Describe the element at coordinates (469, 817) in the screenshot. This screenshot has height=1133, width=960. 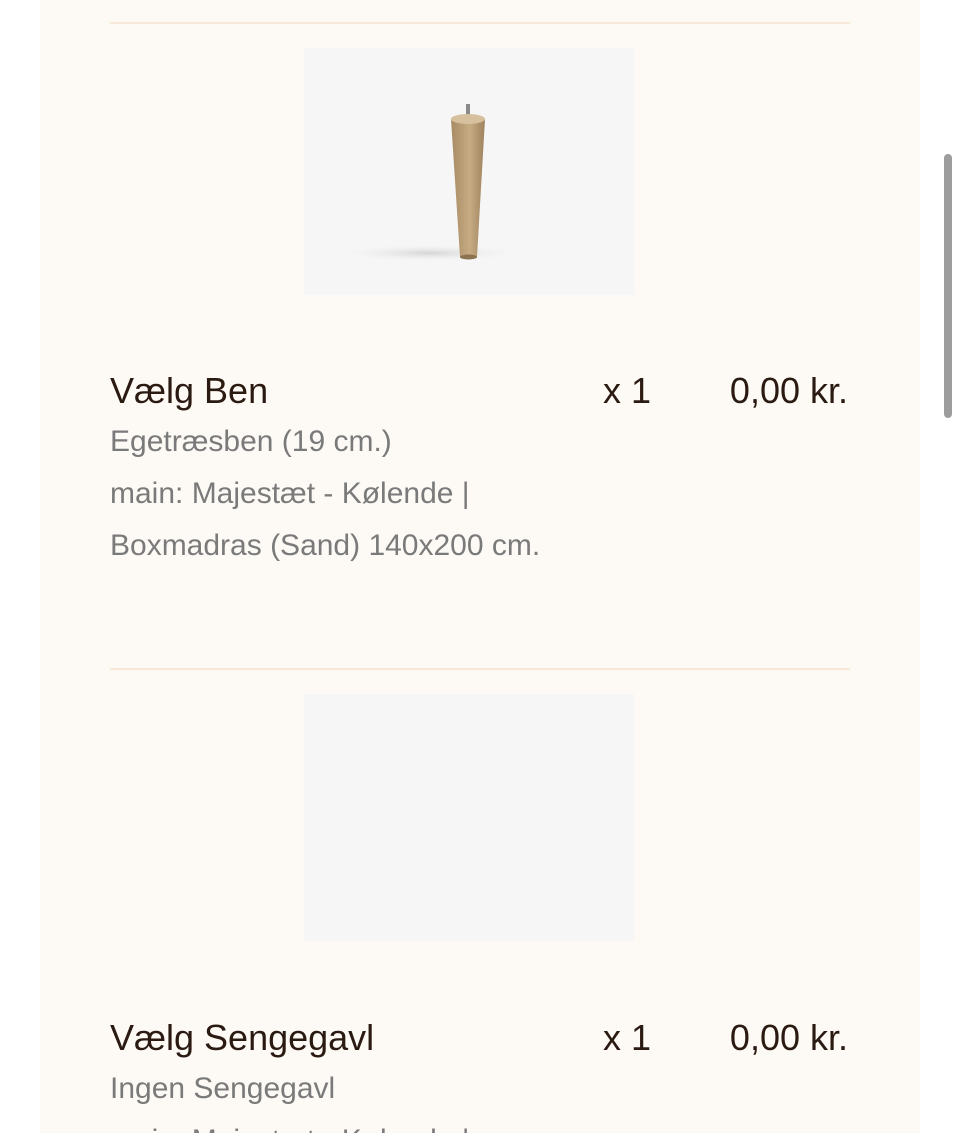
I see `product-image-placeholder` at that location.